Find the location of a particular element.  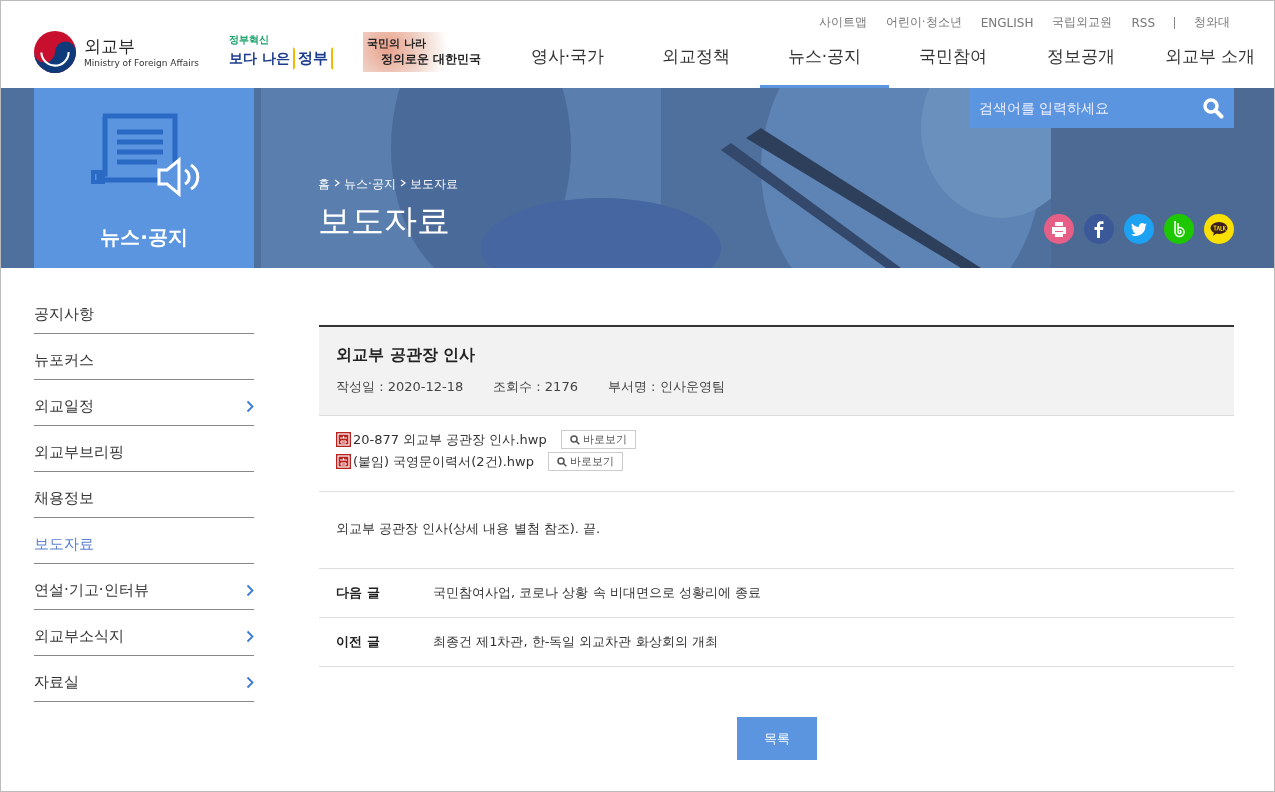

nav-tab: 외교부 소개 is located at coordinates (1209, 61).